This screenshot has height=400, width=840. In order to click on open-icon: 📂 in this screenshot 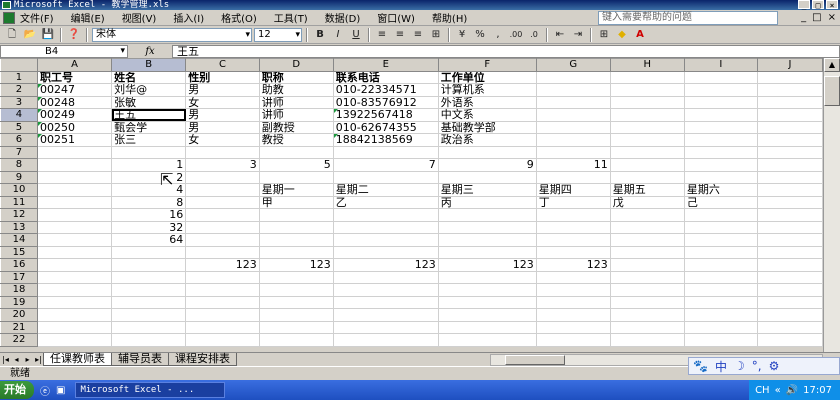, I will do `click(30, 35)`.